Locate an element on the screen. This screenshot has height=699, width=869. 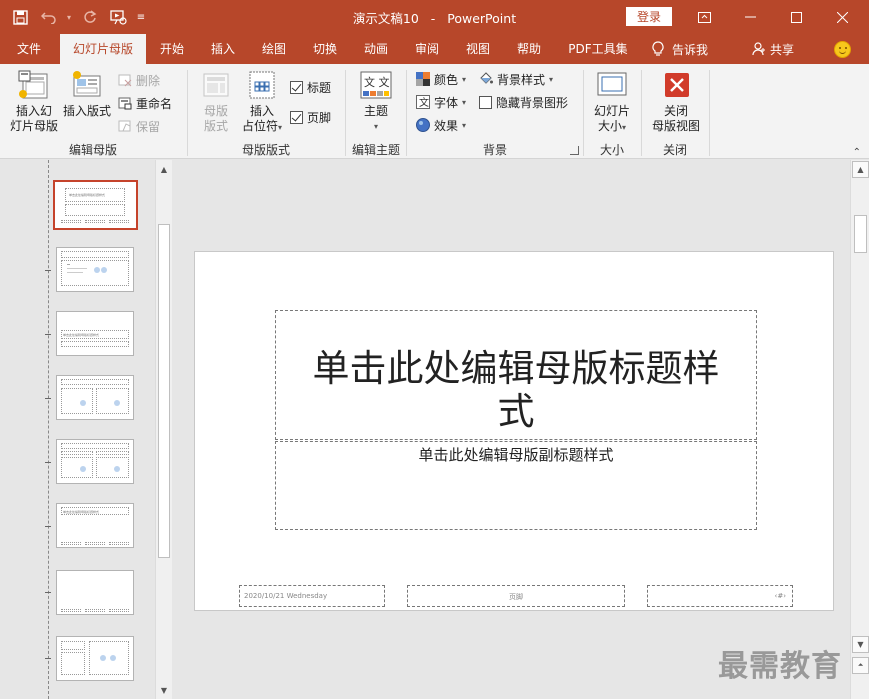
thumbnail-layout-title-content is located at coordinates (95, 269).